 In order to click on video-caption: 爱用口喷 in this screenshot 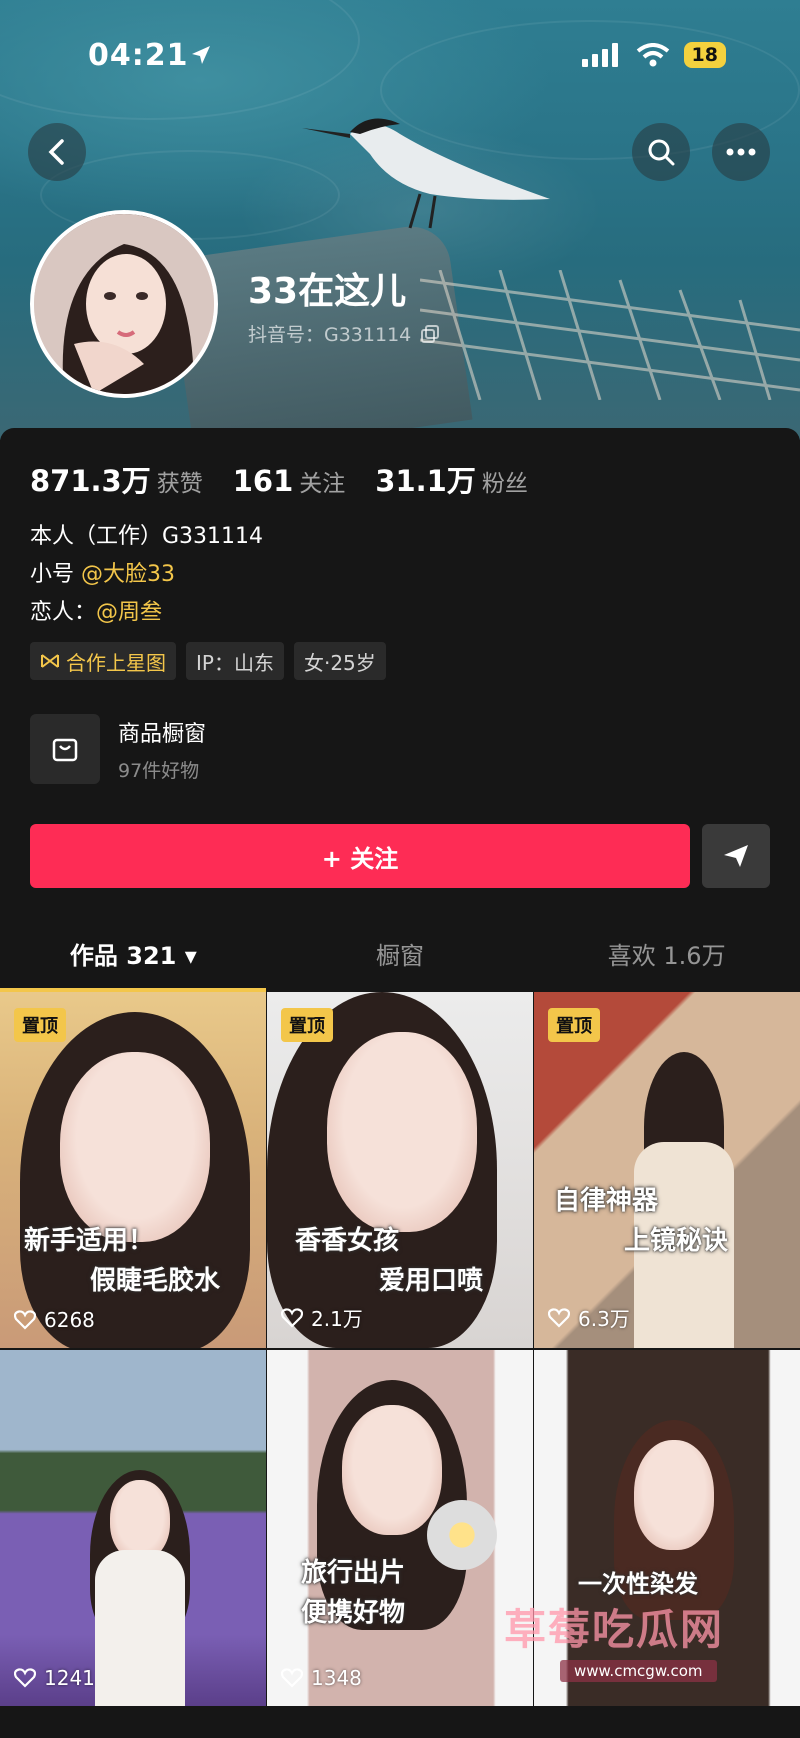, I will do `click(431, 1281)`.